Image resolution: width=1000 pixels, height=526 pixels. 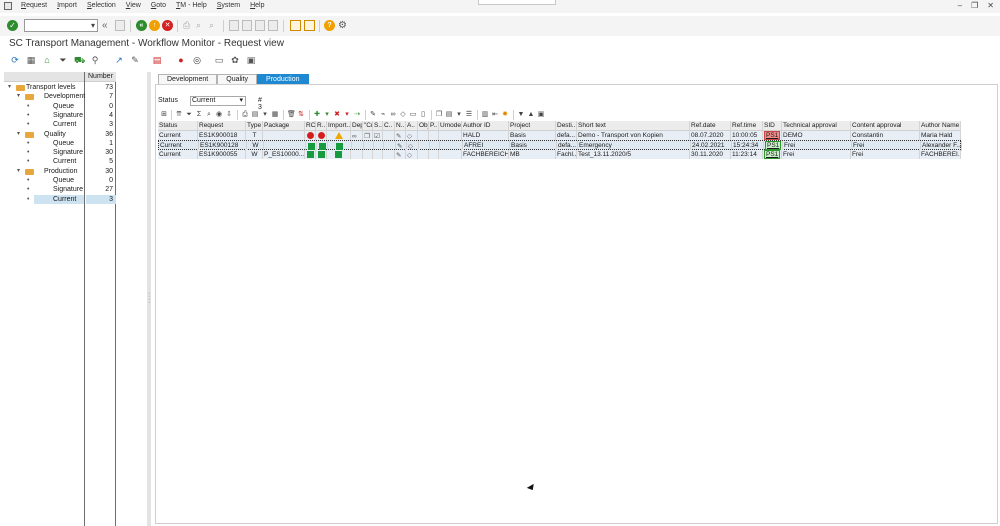 What do you see at coordinates (368, 126) in the screenshot?
I see `column-header-cr: "Cr` at bounding box center [368, 126].